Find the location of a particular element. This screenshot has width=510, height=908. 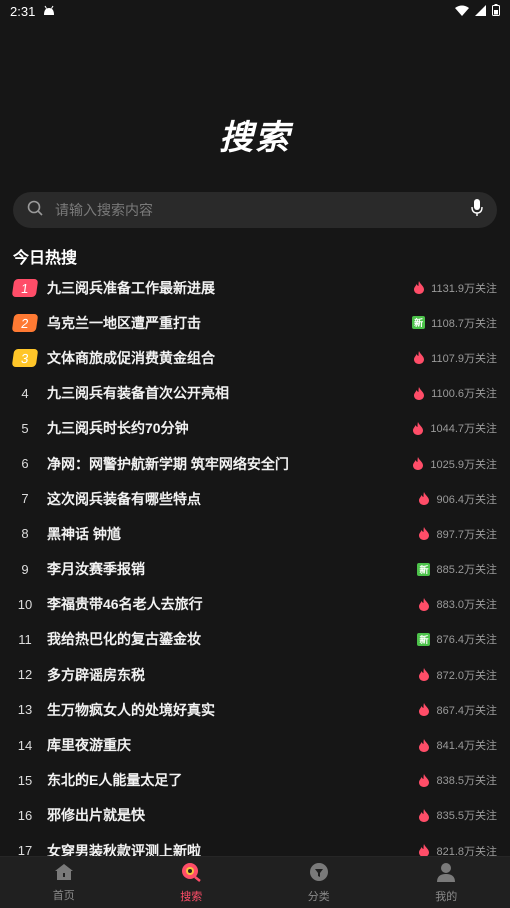

hot-item-meta: 841.4万关注 is located at coordinates (457, 745).